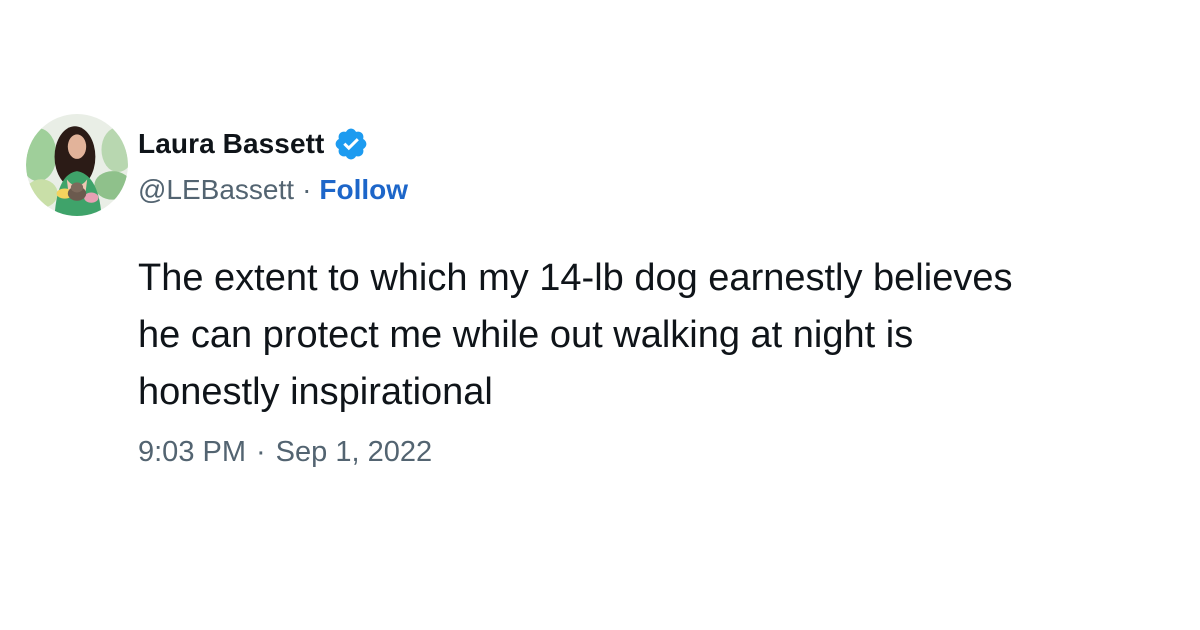 The width and height of the screenshot is (1200, 630). I want to click on follow-button: Follow, so click(363, 190).